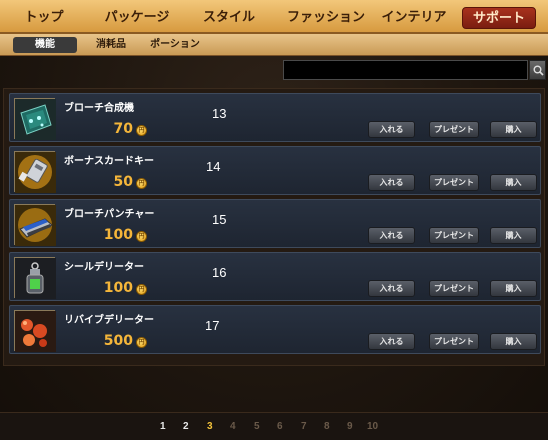 This screenshot has height=440, width=548. I want to click on brooch-synth-icon, so click(35, 119).